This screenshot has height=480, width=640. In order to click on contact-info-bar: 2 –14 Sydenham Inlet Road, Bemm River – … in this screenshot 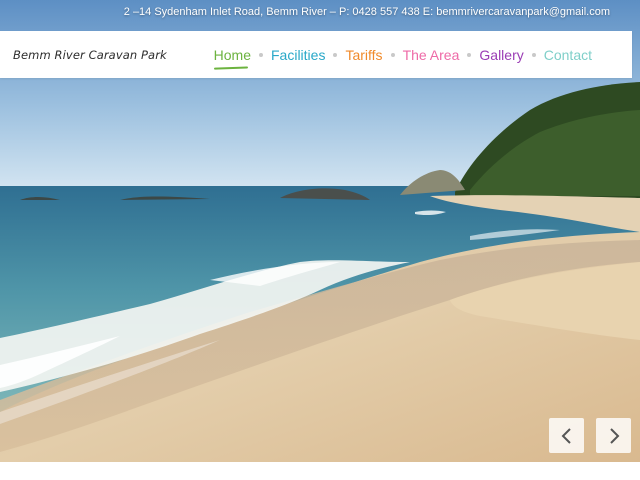, I will do `click(366, 12)`.